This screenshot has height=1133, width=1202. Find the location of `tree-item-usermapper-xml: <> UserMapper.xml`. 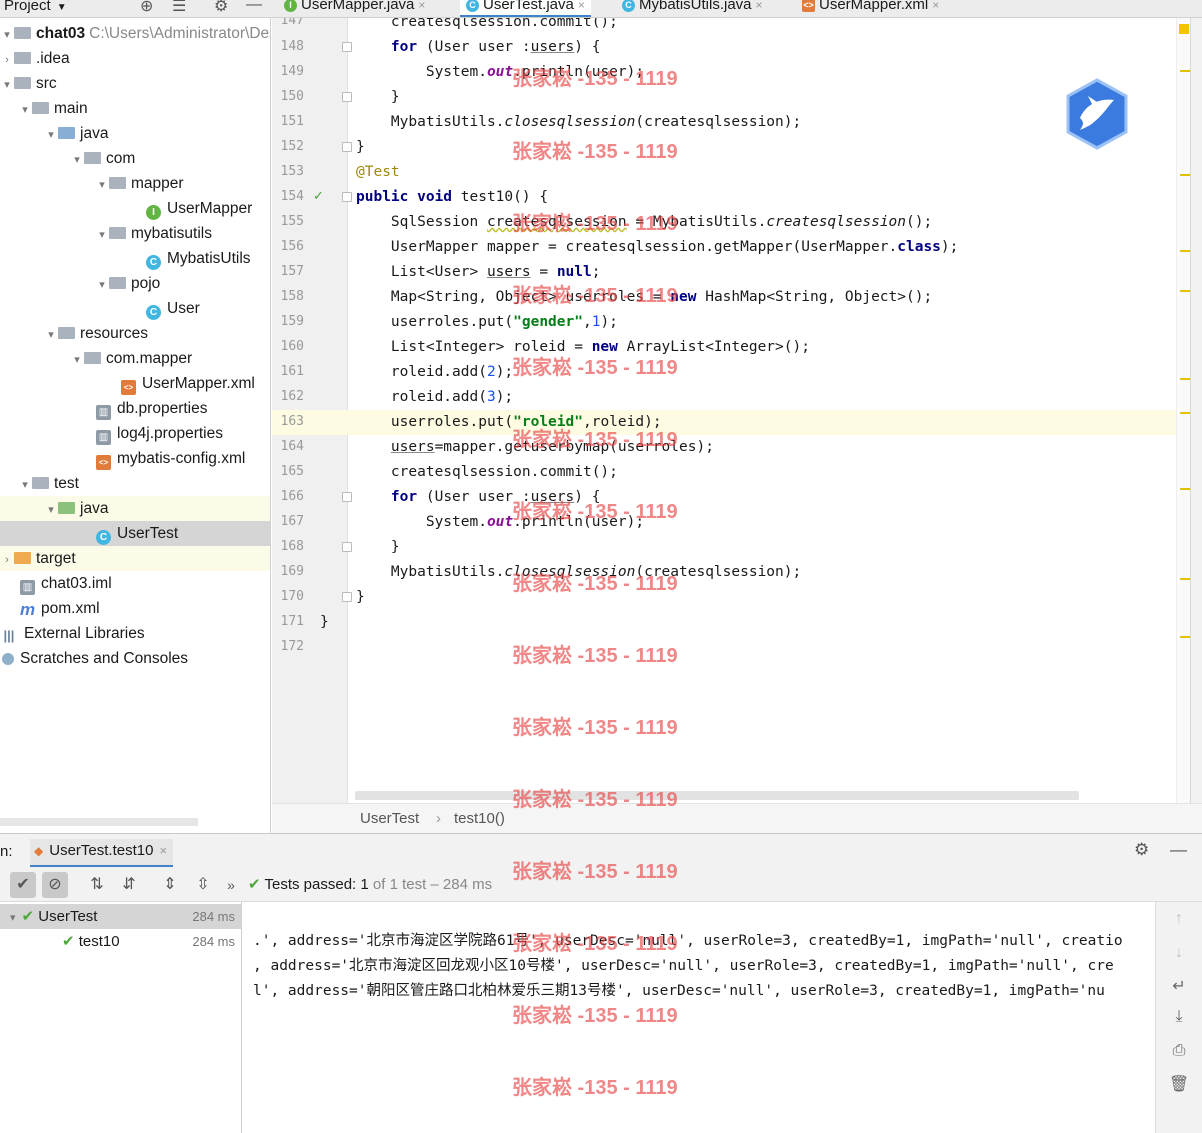

tree-item-usermapper-xml: <> UserMapper.xml is located at coordinates (135, 383).